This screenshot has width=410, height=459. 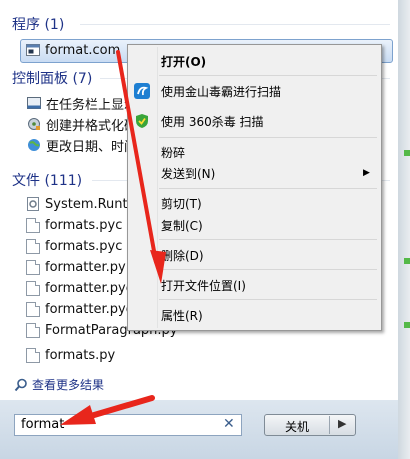 I want to click on annotation-arrow-to-open-location, so click(x=137, y=157).